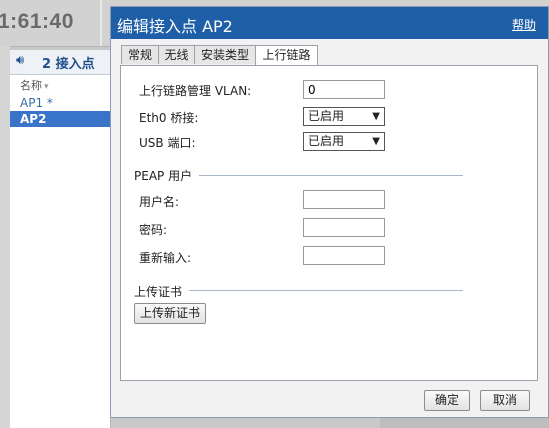  Describe the element at coordinates (167, 143) in the screenshot. I see `usb-port-label: USB 端口:` at that location.